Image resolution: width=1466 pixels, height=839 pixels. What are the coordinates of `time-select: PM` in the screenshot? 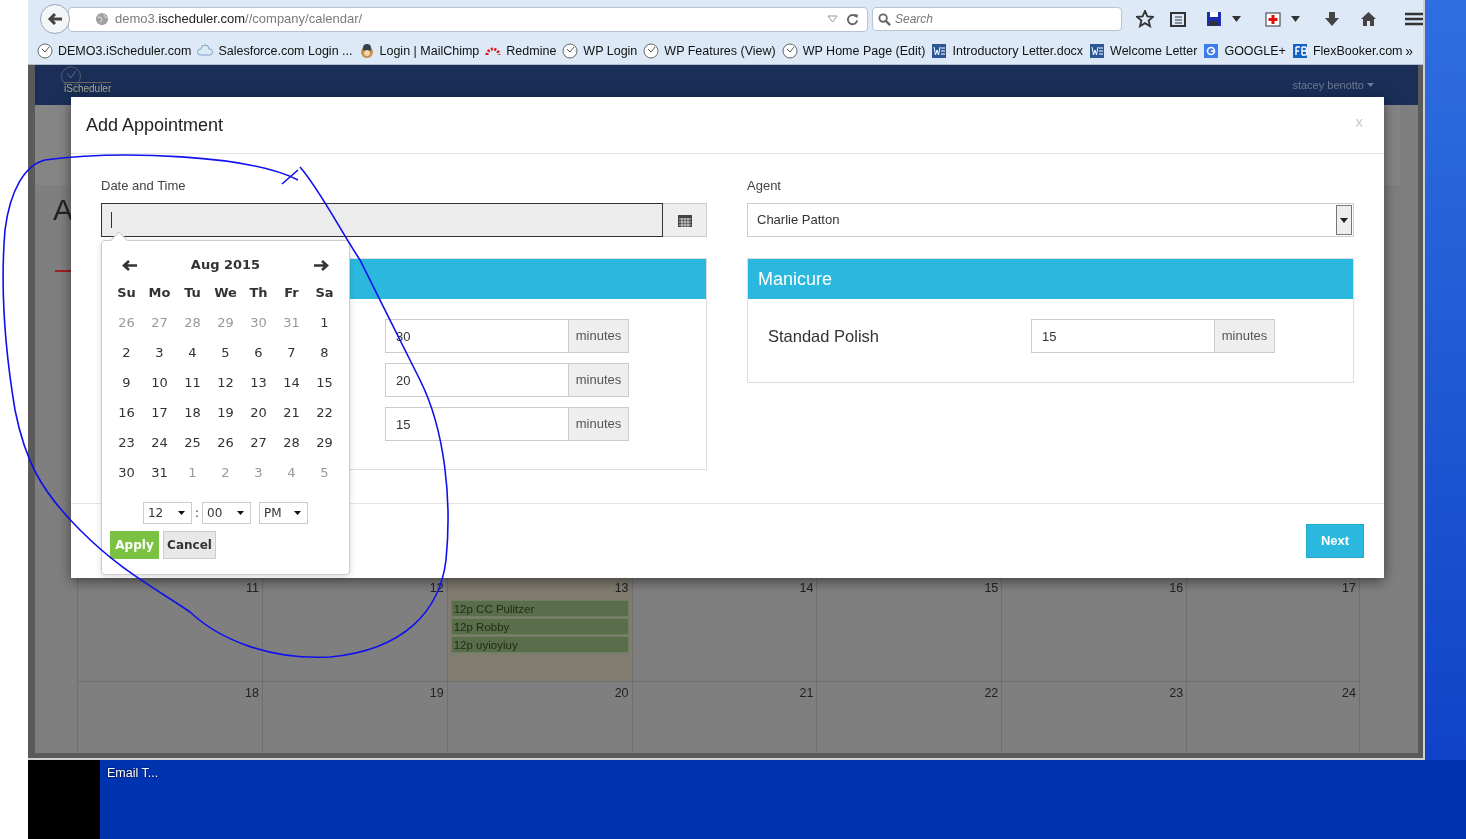 It's located at (283, 513).